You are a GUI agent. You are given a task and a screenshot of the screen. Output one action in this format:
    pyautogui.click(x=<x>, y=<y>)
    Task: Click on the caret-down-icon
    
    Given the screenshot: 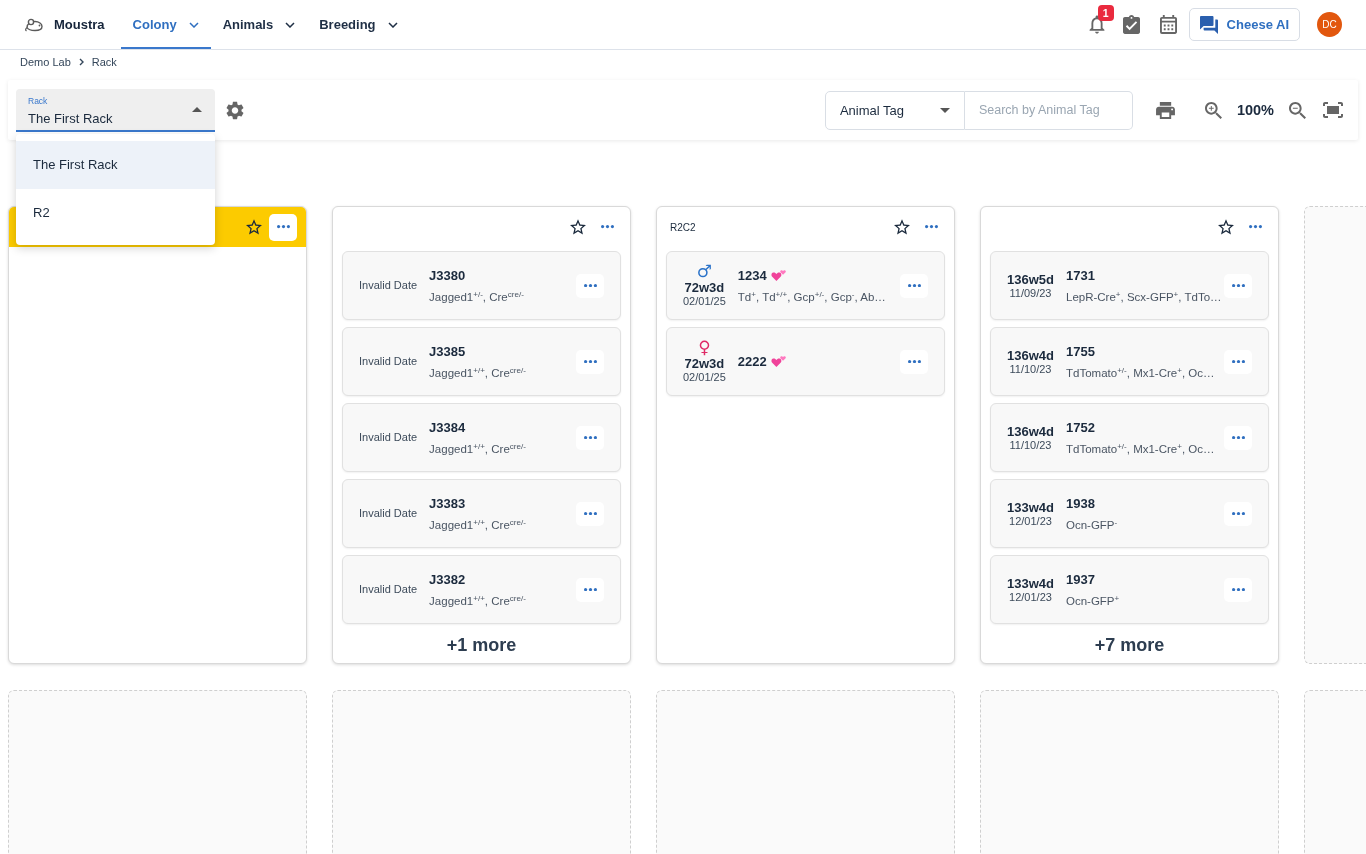 What is the action you would take?
    pyautogui.click(x=944, y=110)
    